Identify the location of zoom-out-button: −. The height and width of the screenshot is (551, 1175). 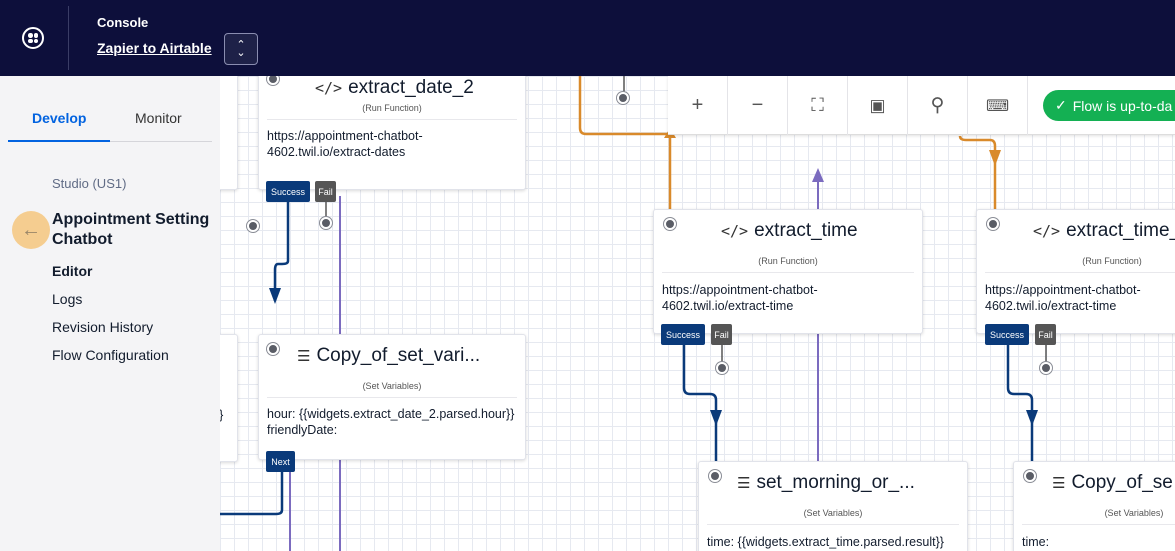
(758, 105).